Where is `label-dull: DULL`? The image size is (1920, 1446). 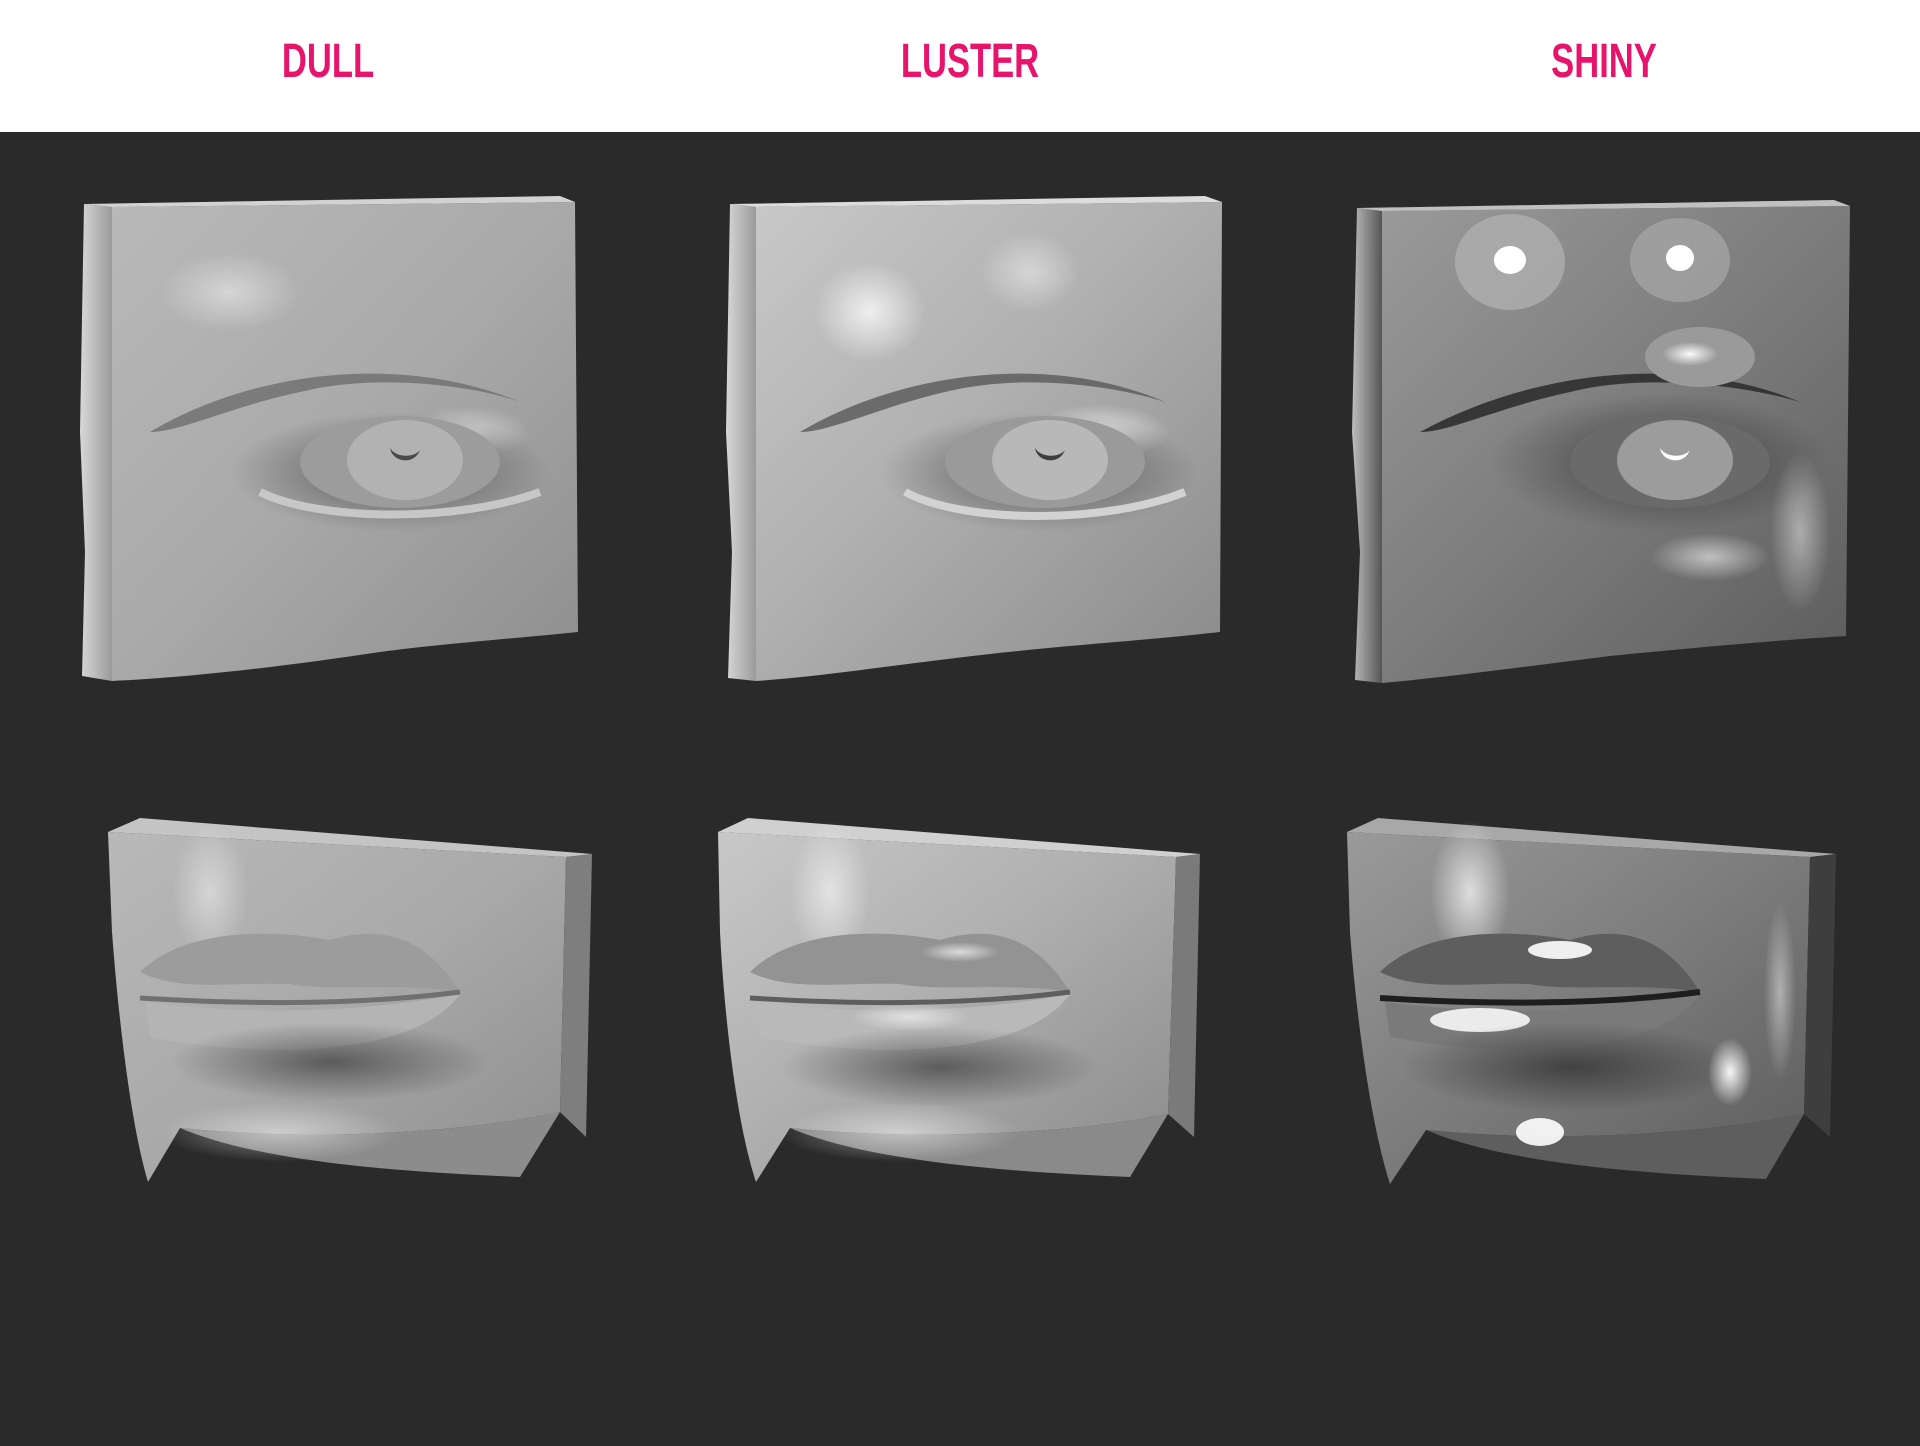
label-dull: DULL is located at coordinates (328, 61).